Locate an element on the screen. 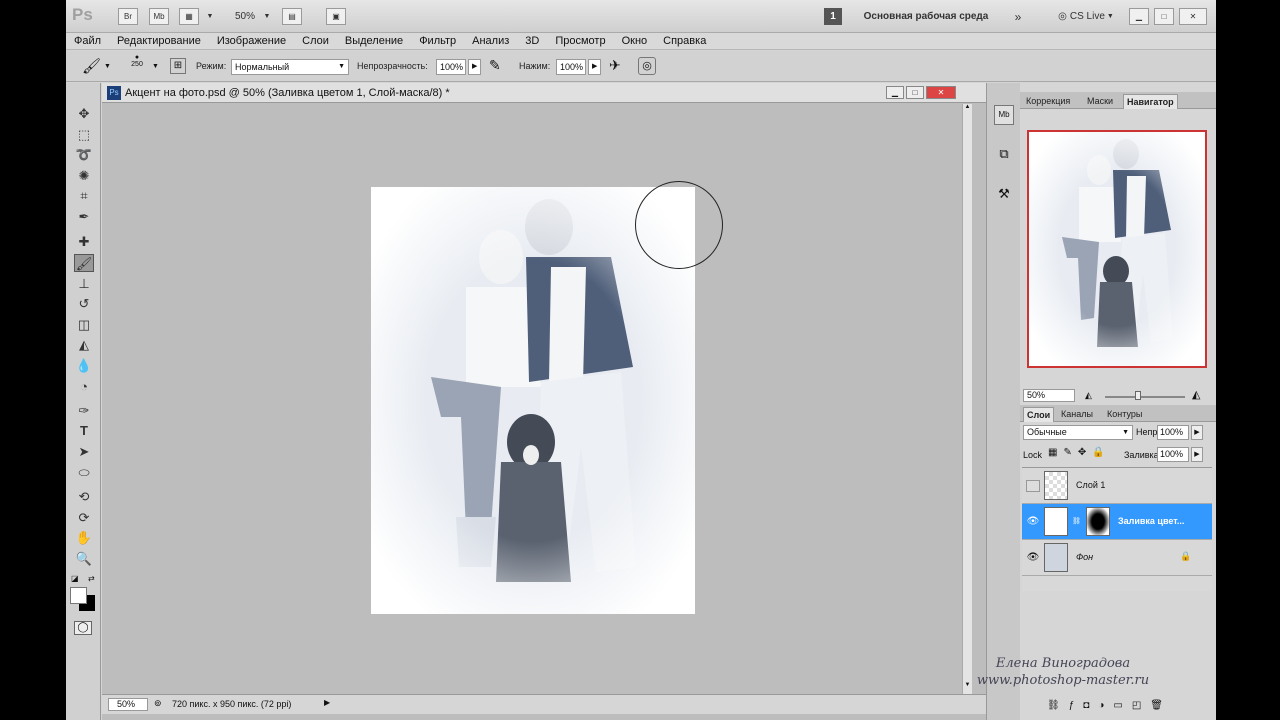 Image resolution: width=1280 pixels, height=720 pixels. bridge-button: Br is located at coordinates (128, 16).